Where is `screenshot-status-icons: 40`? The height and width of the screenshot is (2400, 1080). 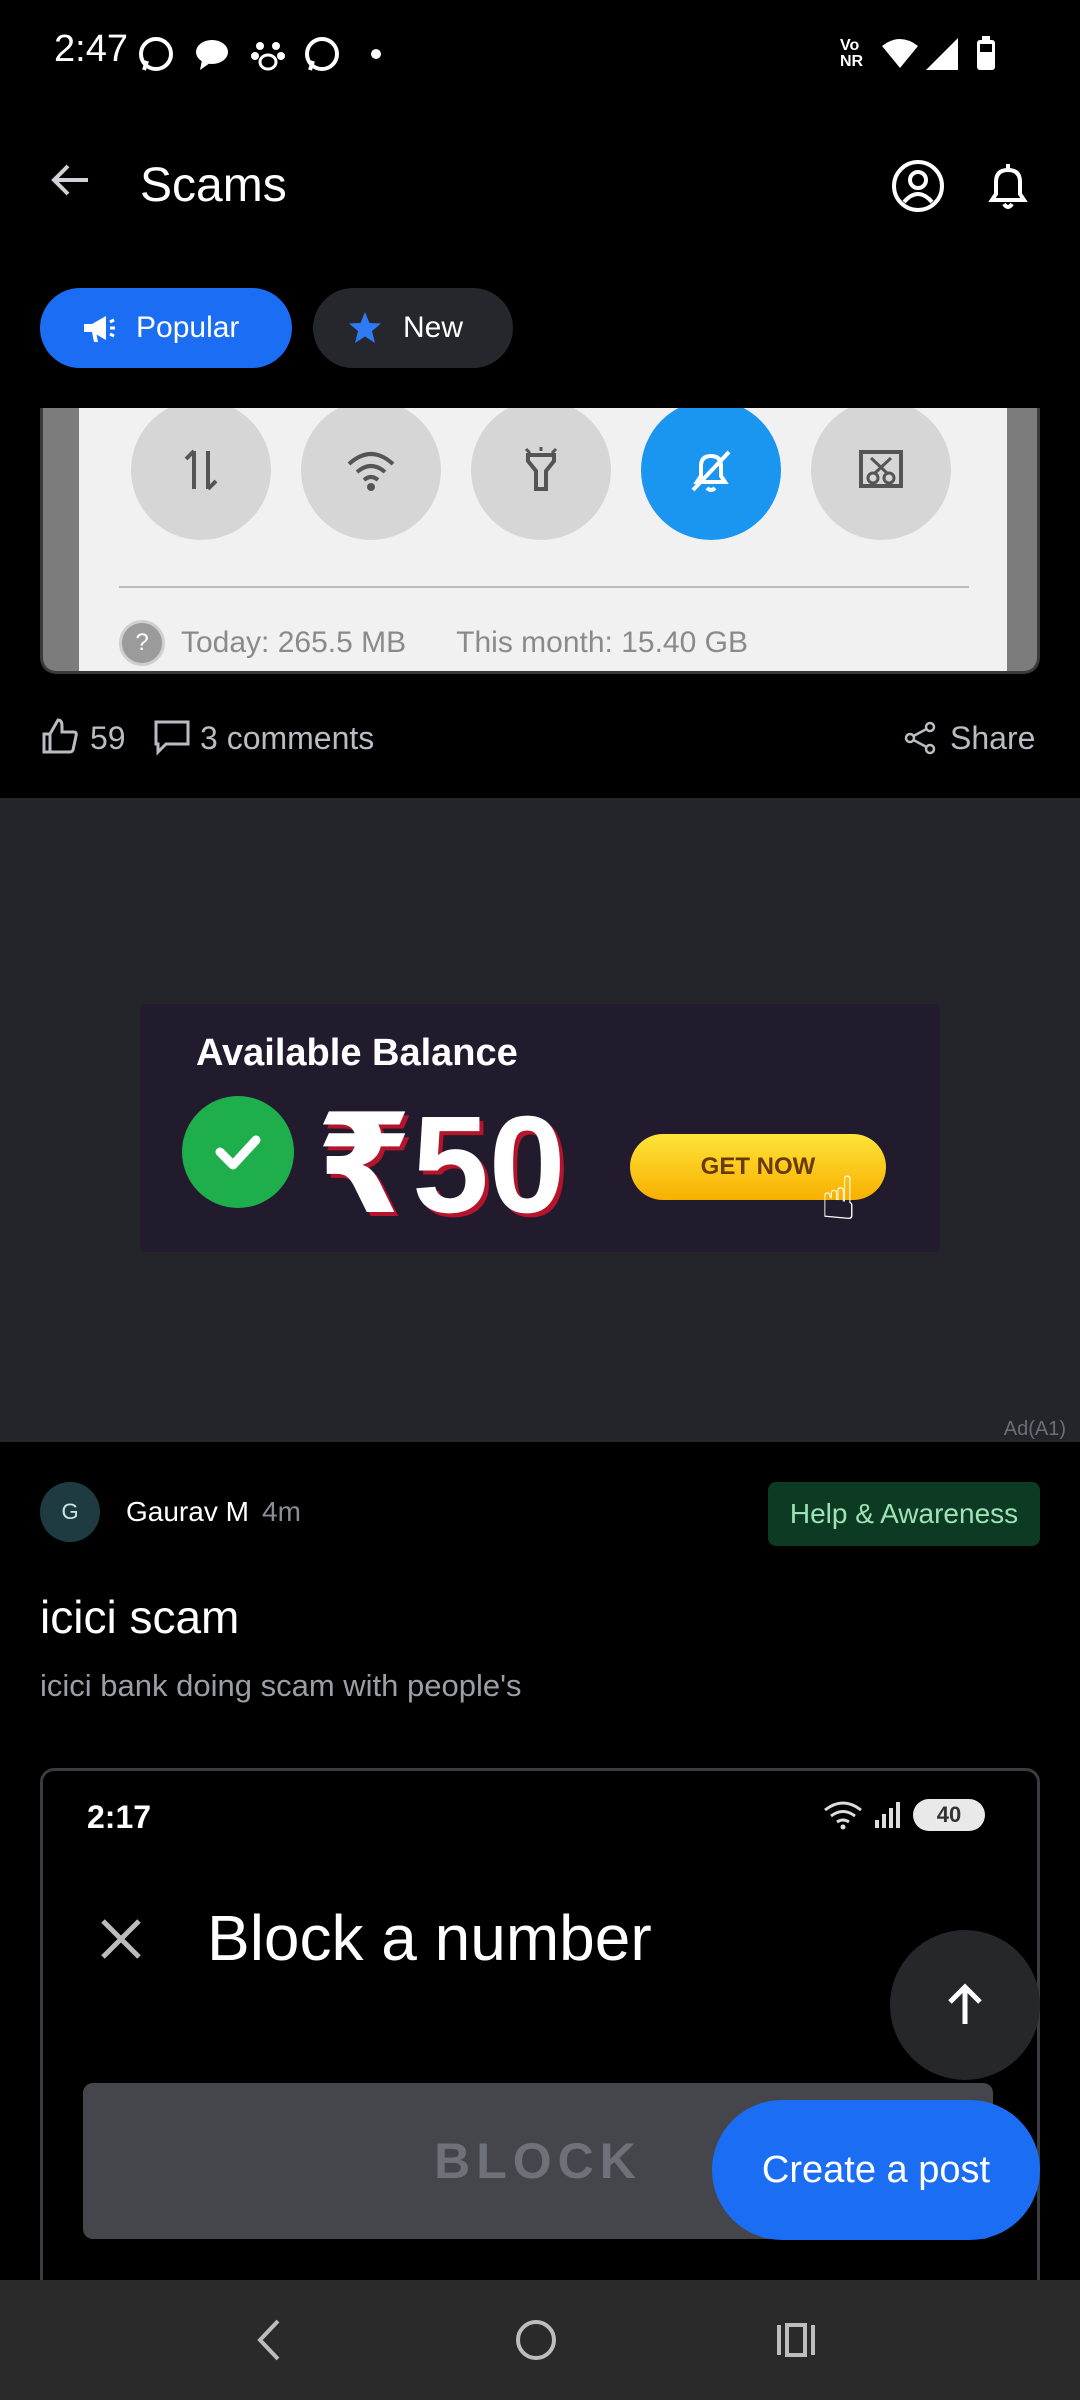
screenshot-status-icons: 40 is located at coordinates (904, 1815).